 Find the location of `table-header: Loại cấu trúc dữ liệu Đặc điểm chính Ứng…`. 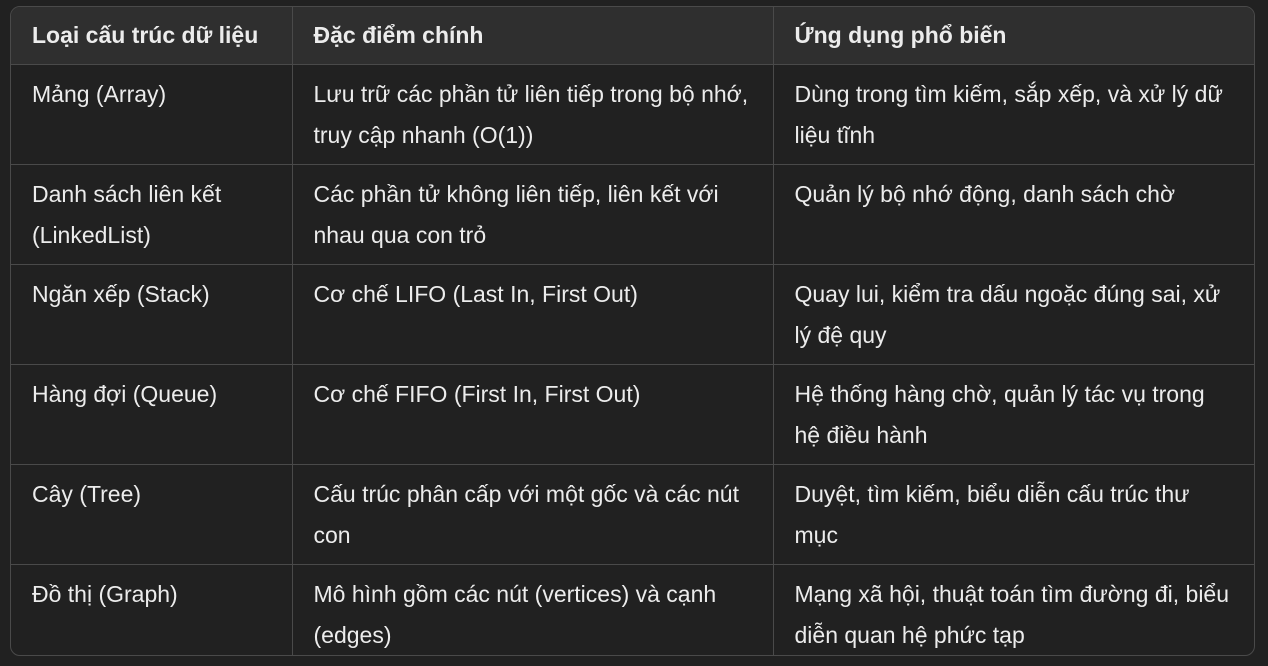

table-header: Loại cấu trúc dữ liệu Đặc điểm chính Ứng… is located at coordinates (632, 36).